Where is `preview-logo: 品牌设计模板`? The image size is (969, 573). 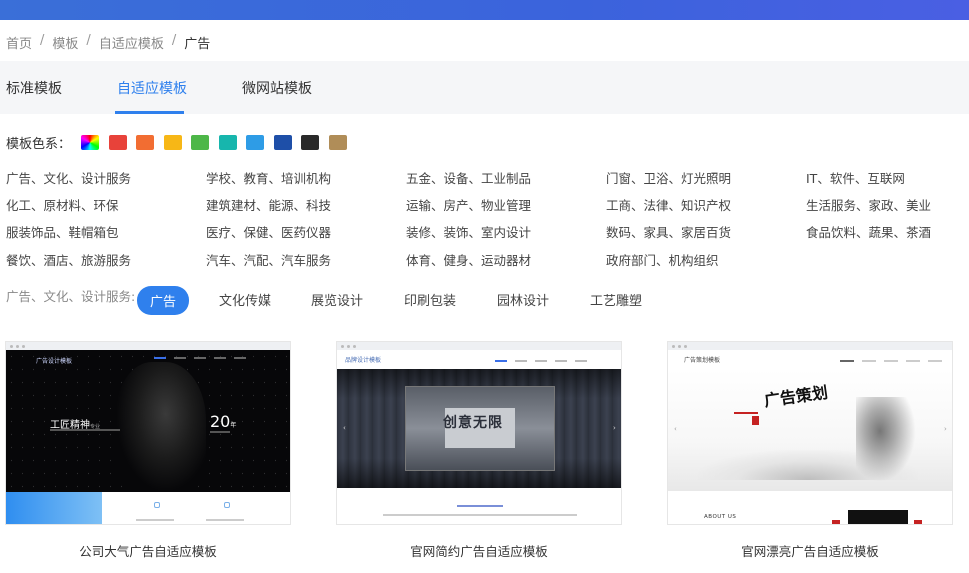
preview-logo: 品牌设计模板 is located at coordinates (363, 360).